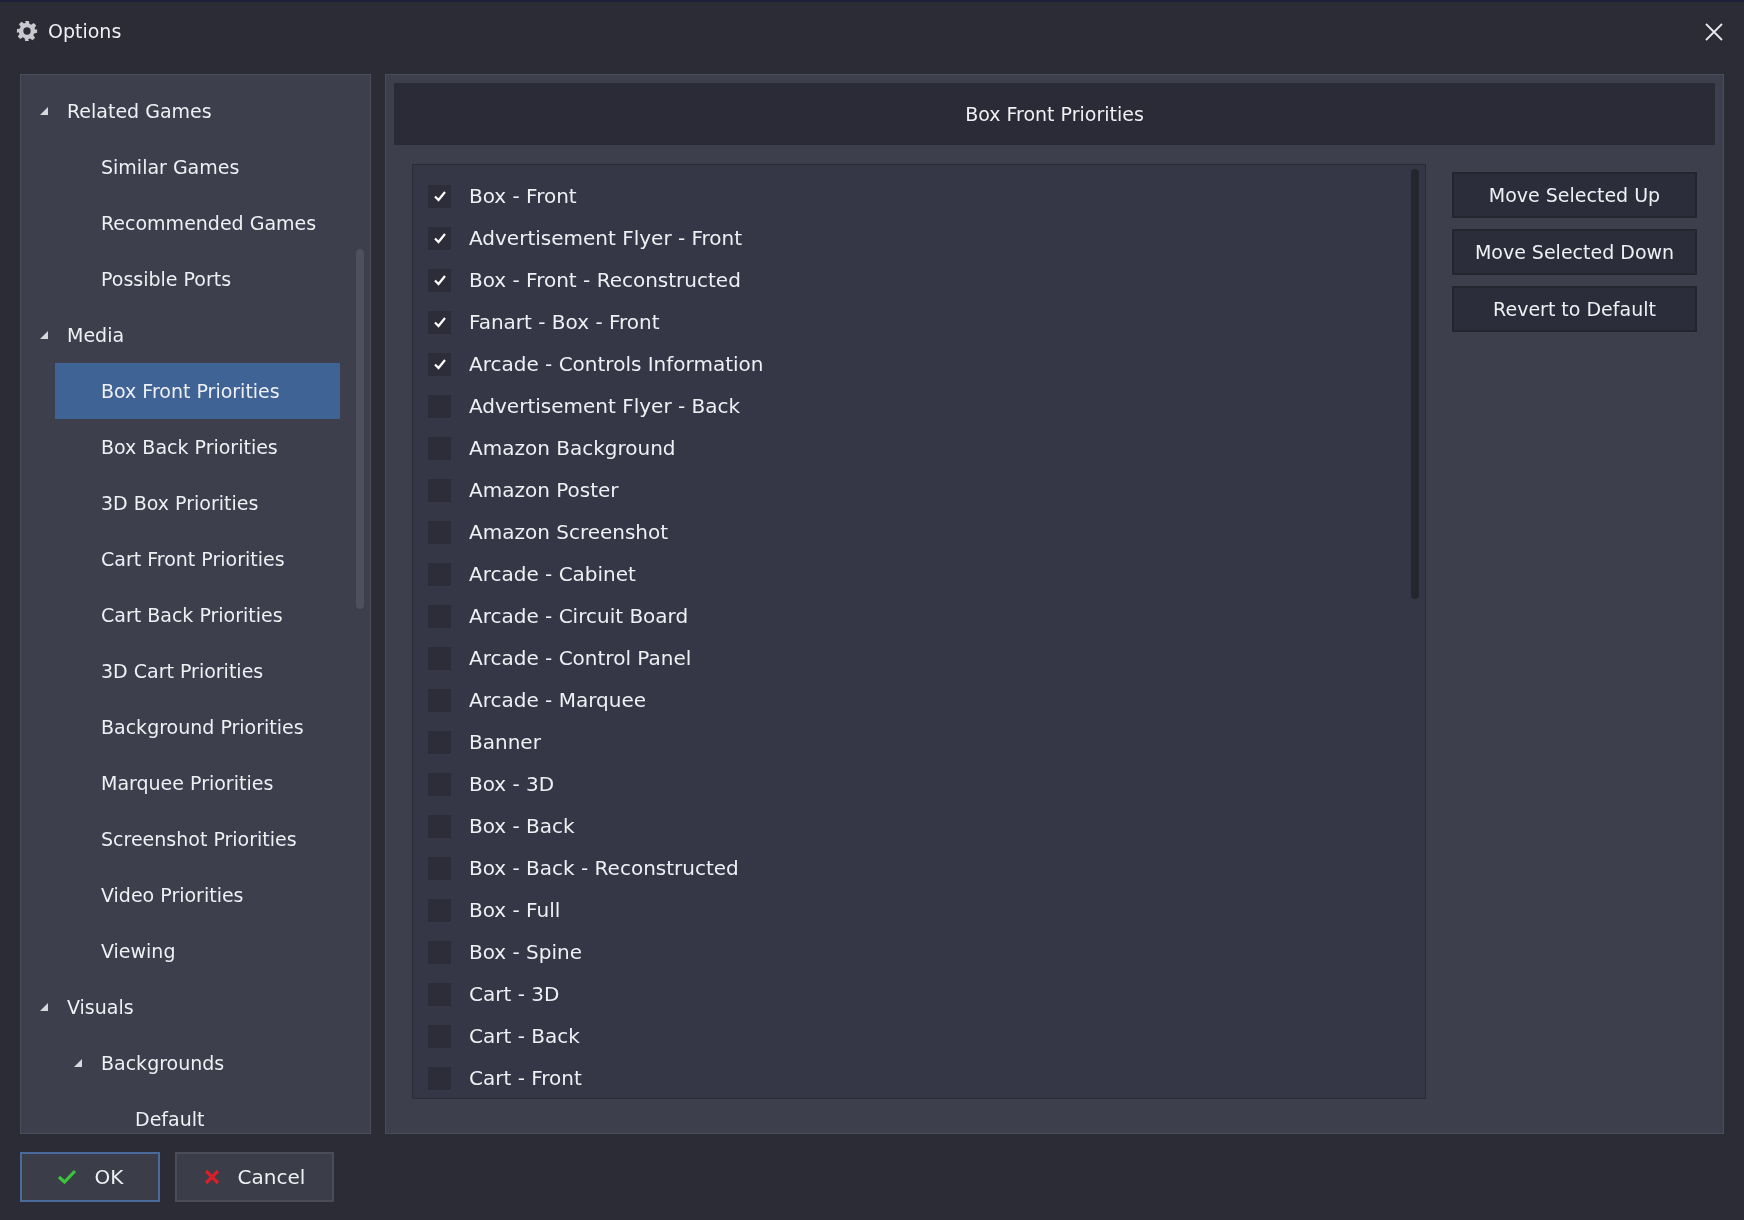 This screenshot has width=1744, height=1220. What do you see at coordinates (197, 391) in the screenshot?
I see `tree-item: Box Front Priorities` at bounding box center [197, 391].